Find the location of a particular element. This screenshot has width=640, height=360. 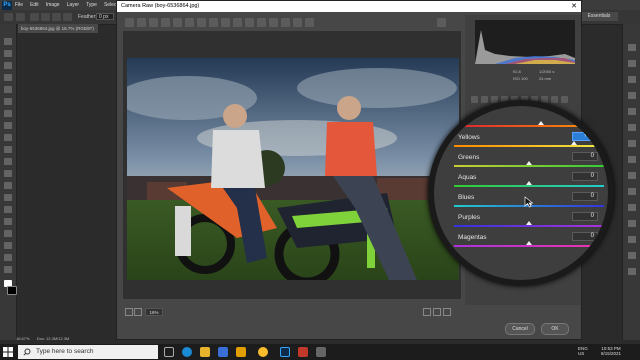

windows-start-icon is located at coordinates (8, 352).